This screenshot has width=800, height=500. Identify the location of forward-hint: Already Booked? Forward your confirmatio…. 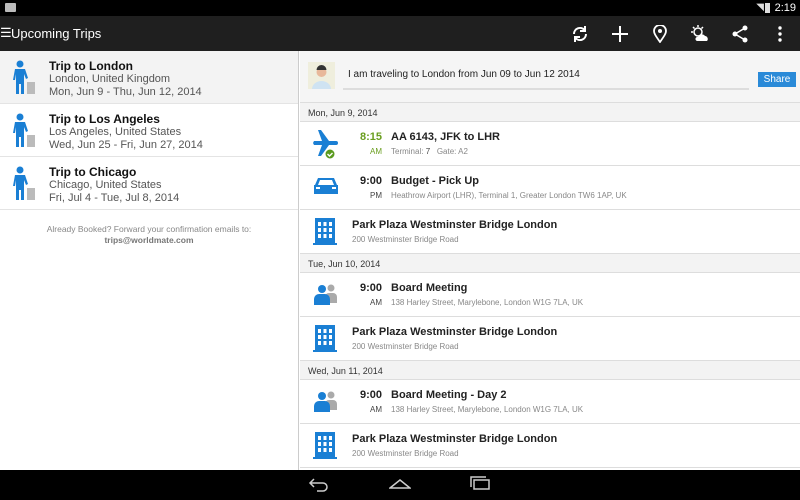
(149, 235).